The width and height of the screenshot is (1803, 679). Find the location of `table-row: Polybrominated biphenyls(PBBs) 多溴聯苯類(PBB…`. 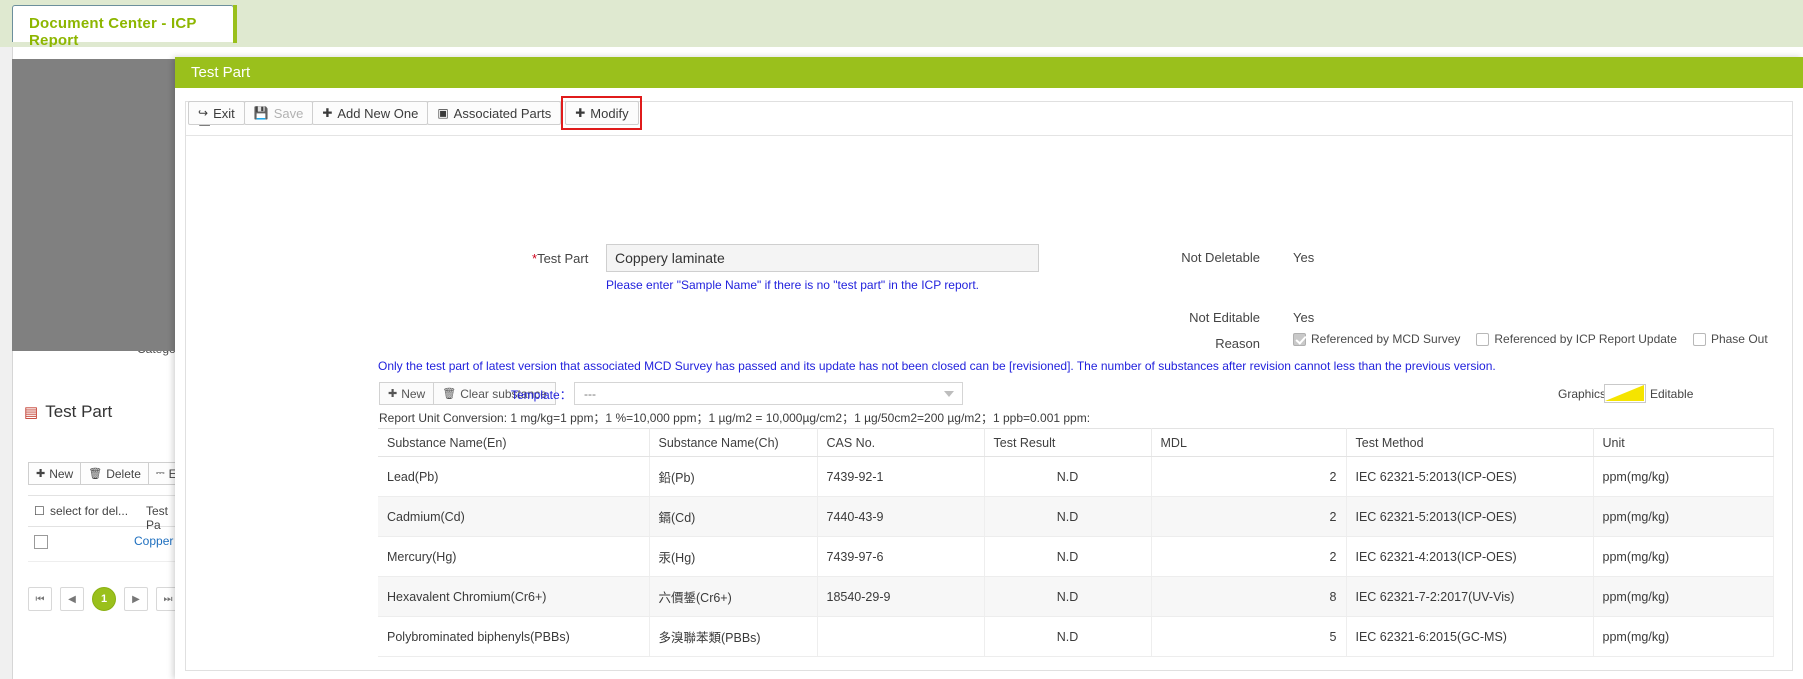

table-row: Polybrominated biphenyls(PBBs) 多溴聯苯類(PBB… is located at coordinates (1076, 636).